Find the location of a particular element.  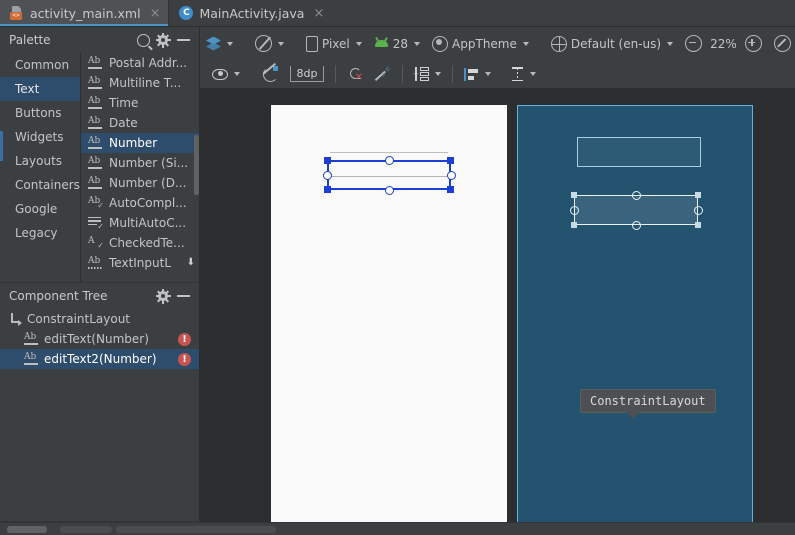

search-icon is located at coordinates (143, 40).